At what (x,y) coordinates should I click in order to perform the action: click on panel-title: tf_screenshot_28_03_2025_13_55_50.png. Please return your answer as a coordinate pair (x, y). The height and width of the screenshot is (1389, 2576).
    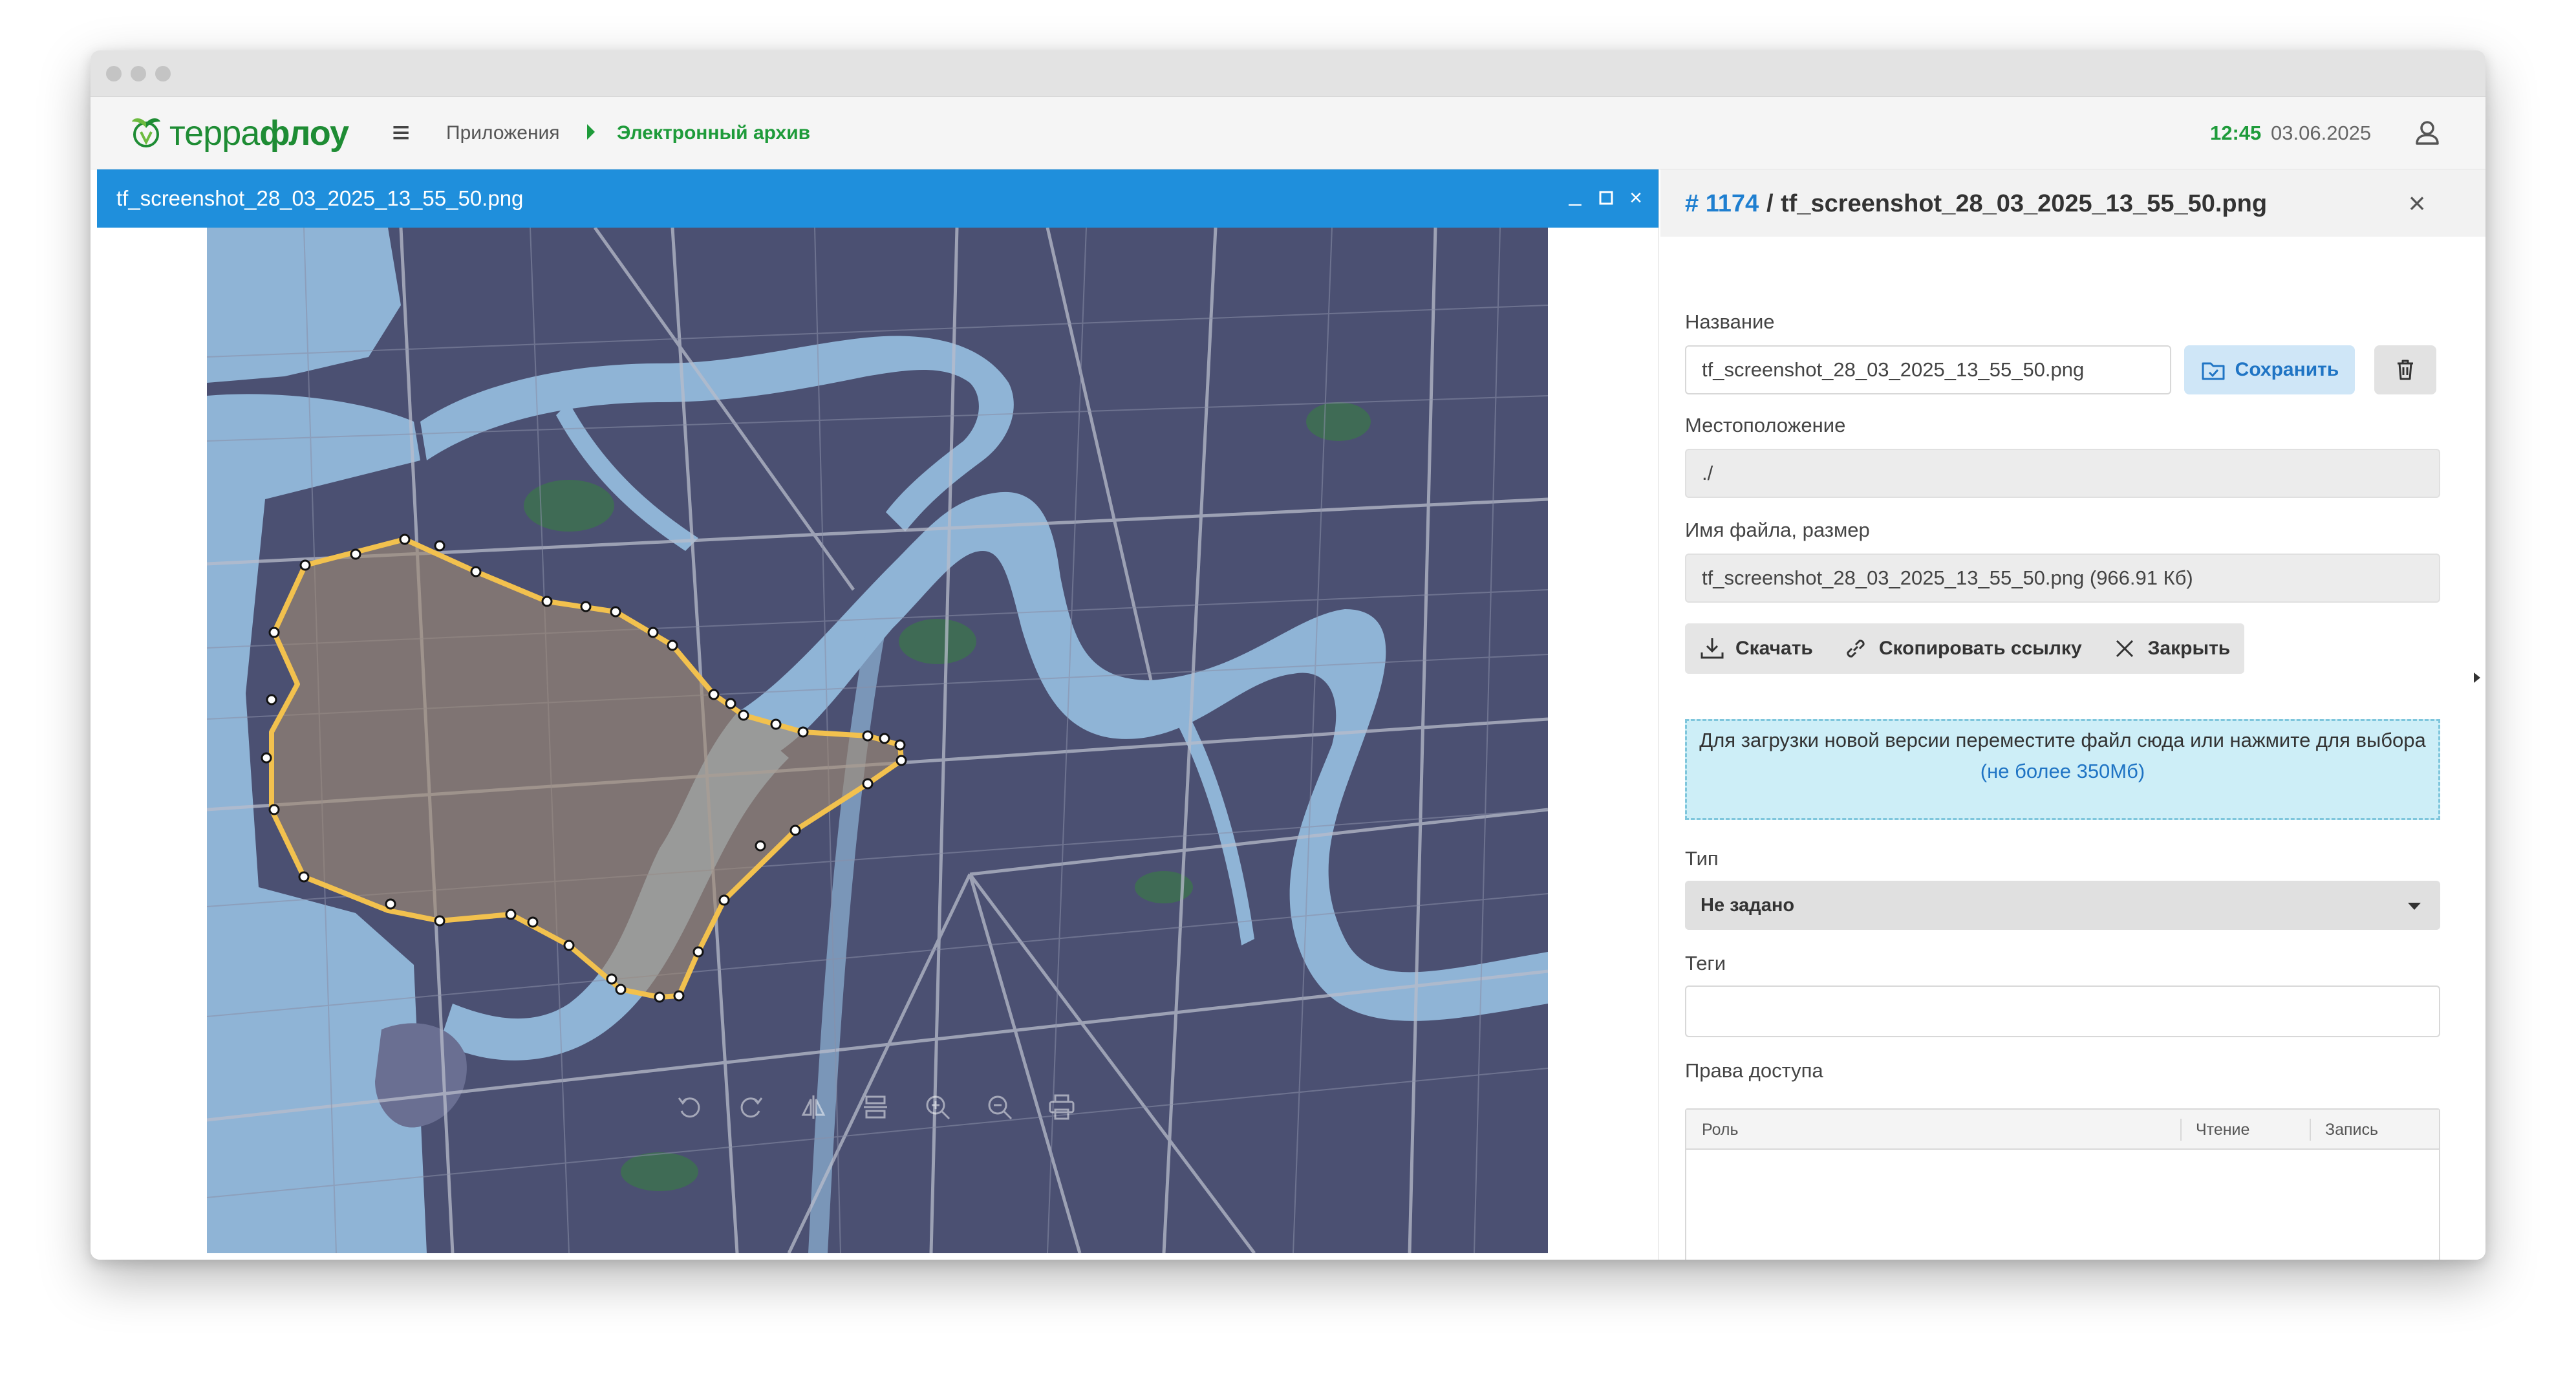
    Looking at the image, I should click on (2025, 203).